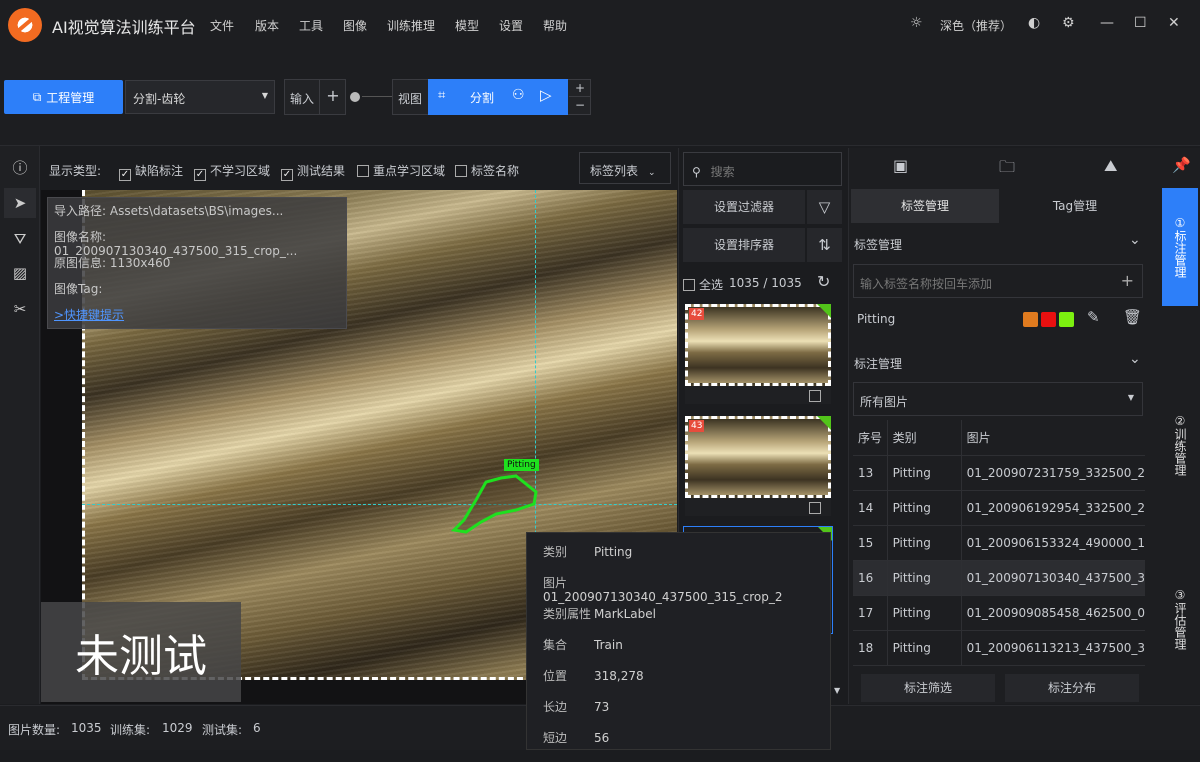  I want to click on close-icon: ✕, so click(1174, 23).